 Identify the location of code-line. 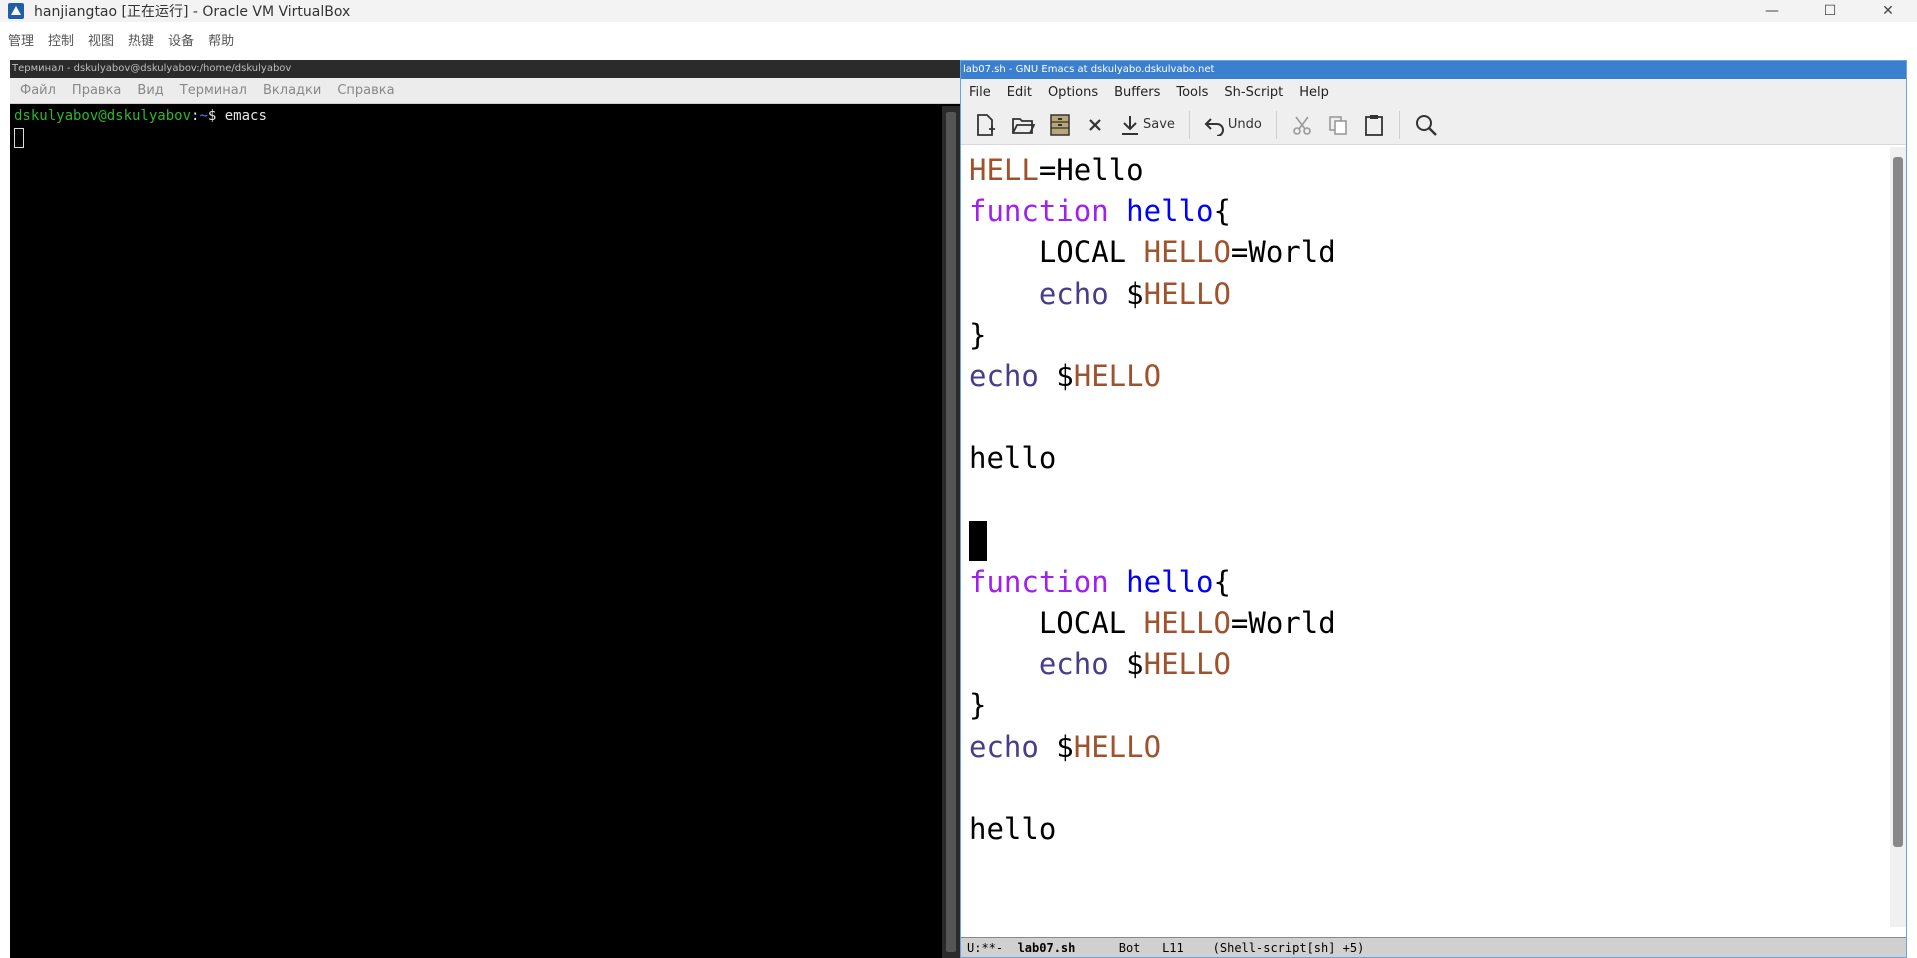
(1430, 541).